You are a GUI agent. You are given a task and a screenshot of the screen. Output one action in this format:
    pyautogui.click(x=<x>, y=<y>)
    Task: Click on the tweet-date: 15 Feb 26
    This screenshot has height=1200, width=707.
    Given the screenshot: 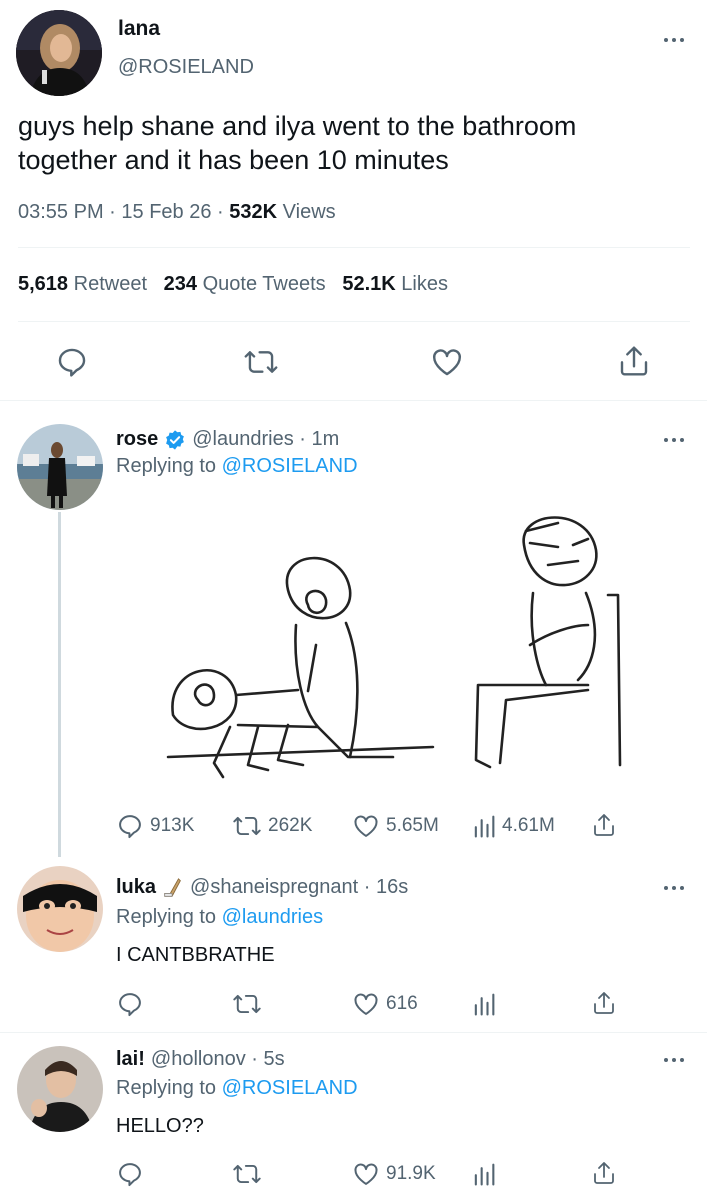 What is the action you would take?
    pyautogui.click(x=166, y=212)
    